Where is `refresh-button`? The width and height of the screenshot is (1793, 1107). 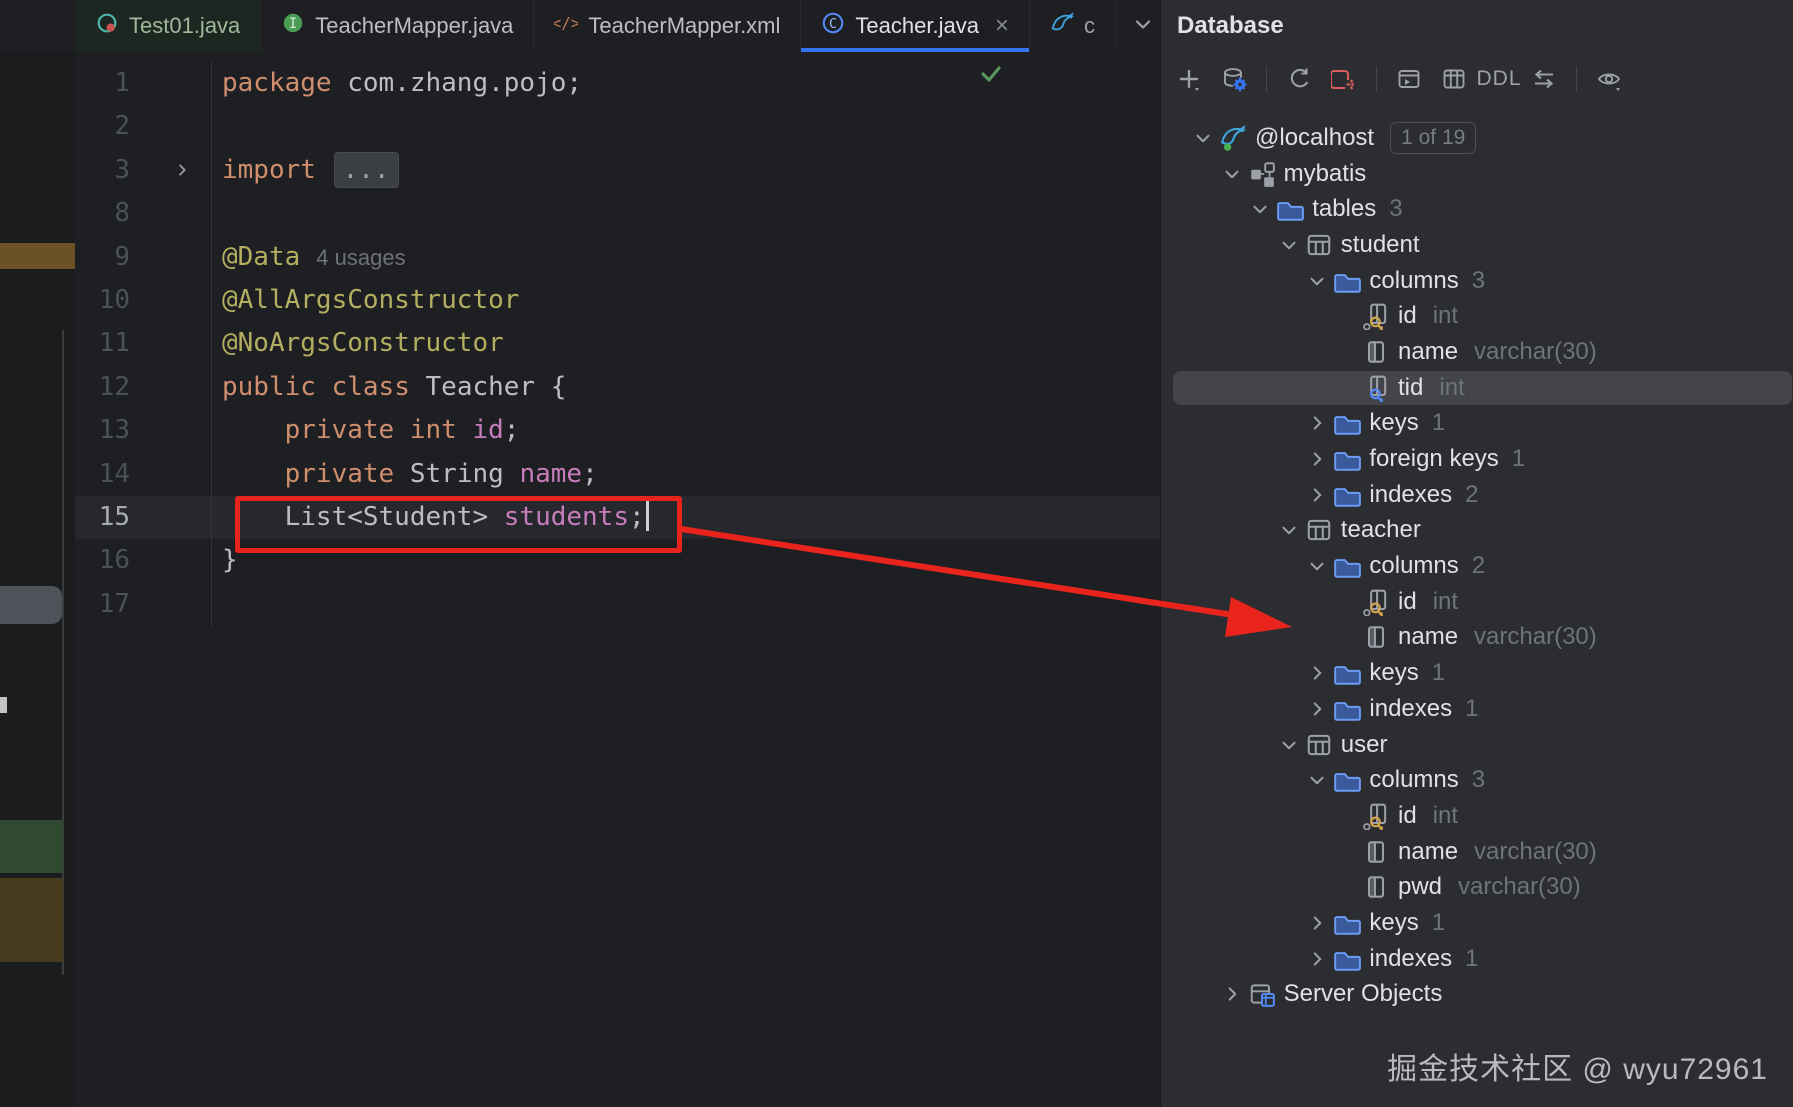
refresh-button is located at coordinates (1299, 79).